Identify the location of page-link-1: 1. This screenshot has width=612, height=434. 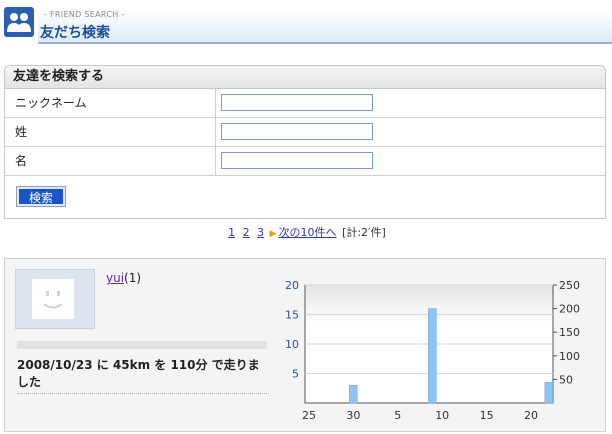
(231, 232).